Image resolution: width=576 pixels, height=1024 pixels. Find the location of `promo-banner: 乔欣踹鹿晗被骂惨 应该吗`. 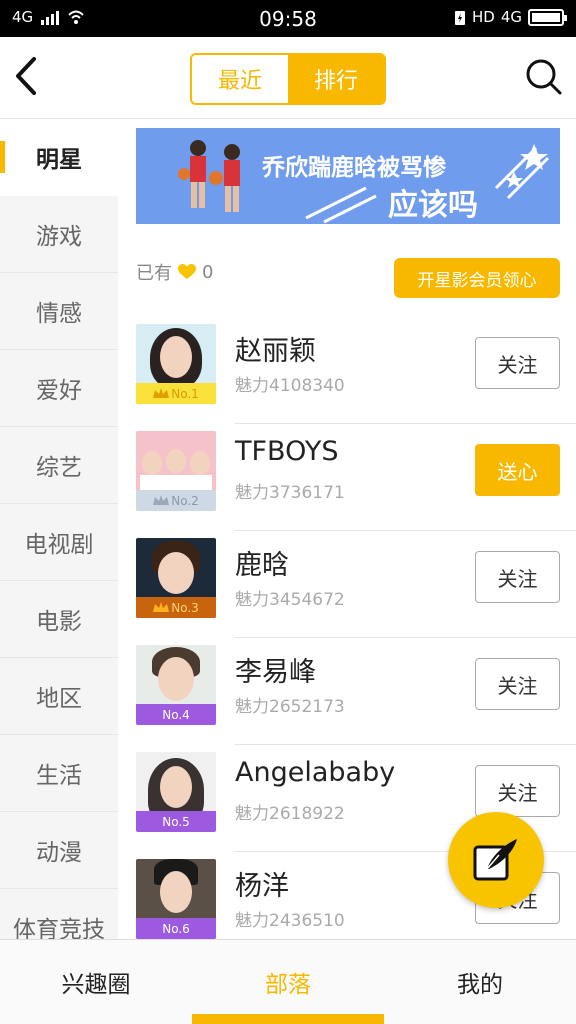

promo-banner: 乔欣踹鹿晗被骂惨 应该吗 is located at coordinates (348, 176).